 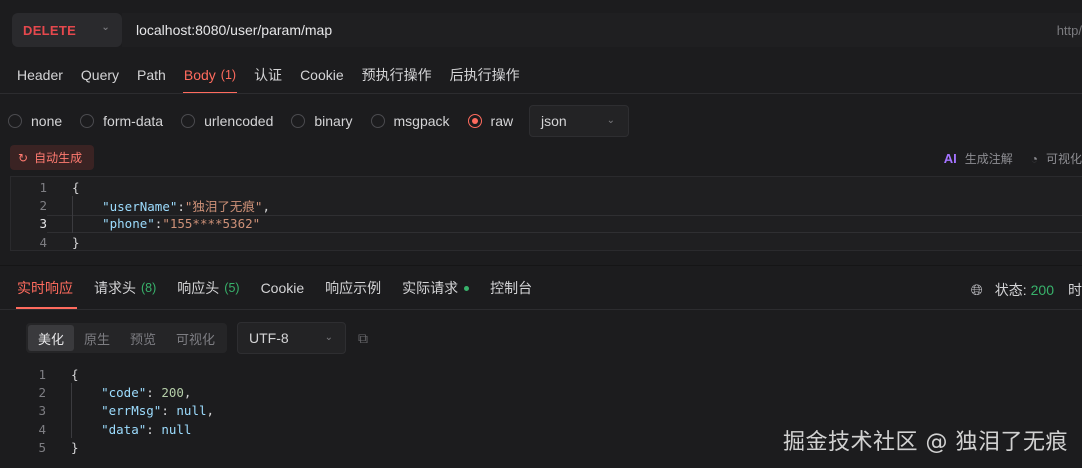 I want to click on radio-label: msgpack, so click(x=421, y=121).